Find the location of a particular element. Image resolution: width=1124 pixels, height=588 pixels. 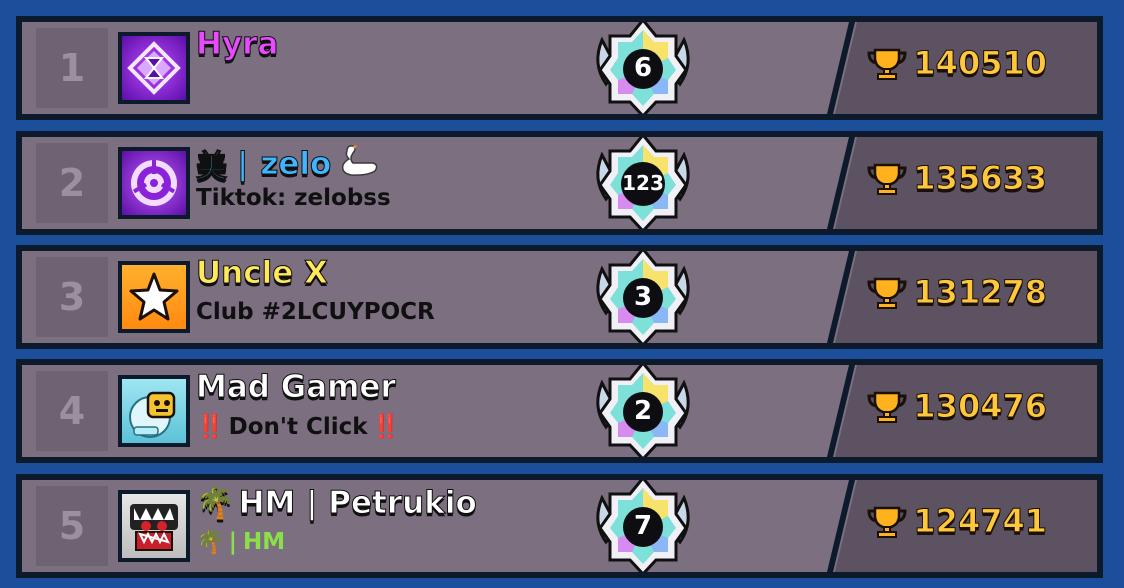

subtitle-text: Don't Click is located at coordinates (298, 426).